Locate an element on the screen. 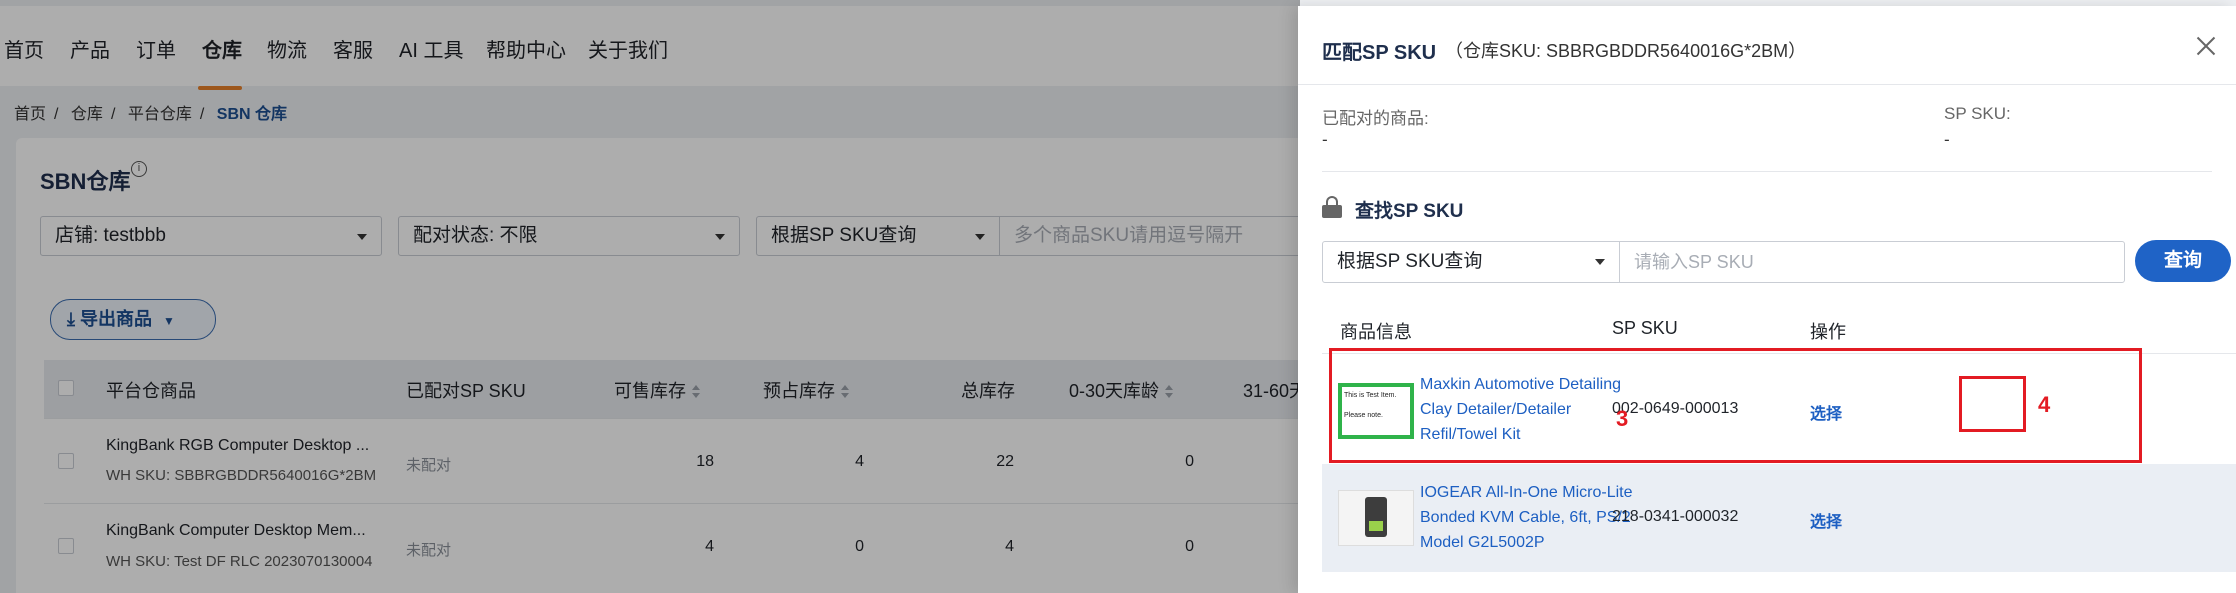 The image size is (2236, 593). find-sp-sku-title: 查找SP SKU is located at coordinates (1409, 211).